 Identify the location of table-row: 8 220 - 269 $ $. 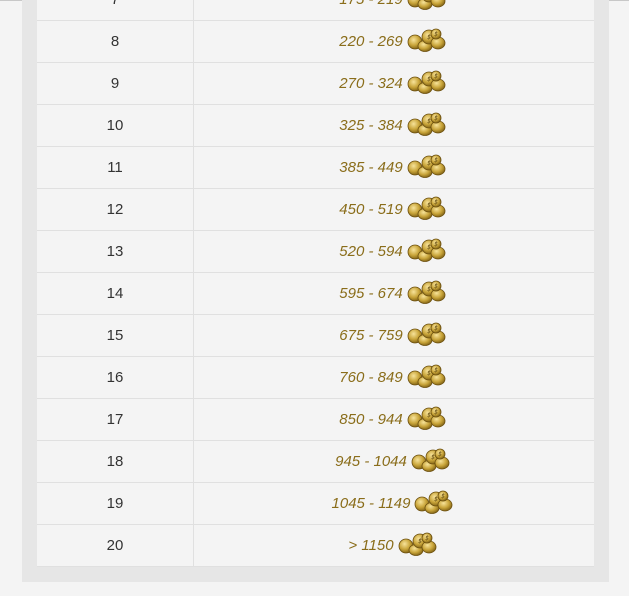
(315, 41).